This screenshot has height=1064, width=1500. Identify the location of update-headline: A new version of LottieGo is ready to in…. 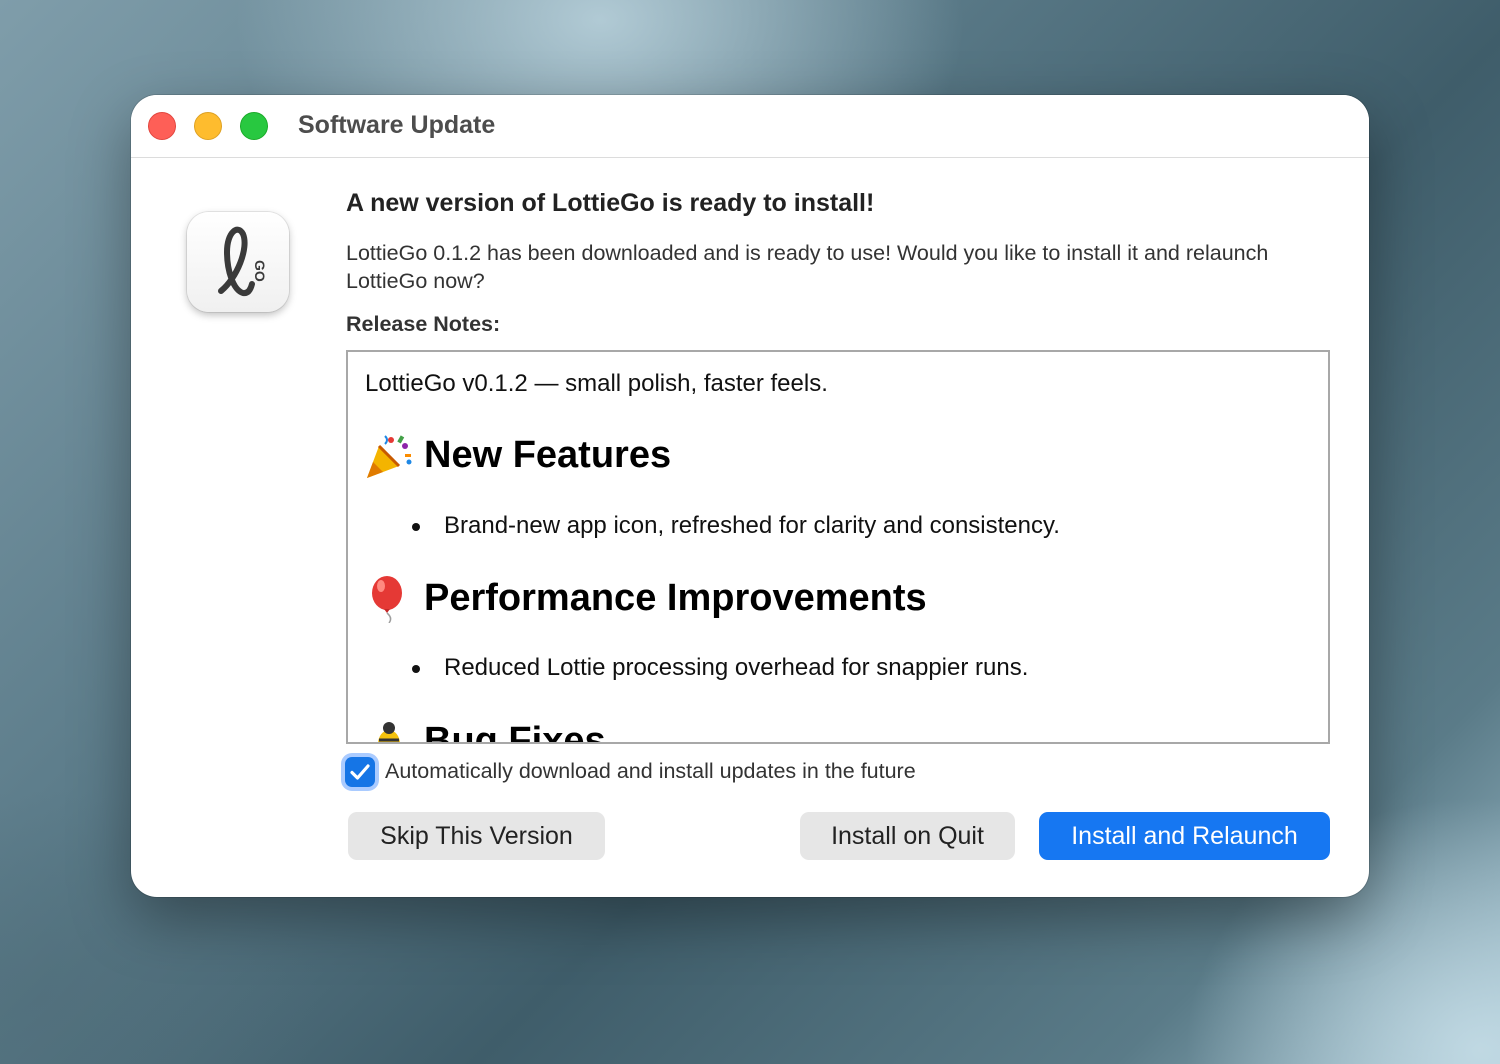
(610, 203).